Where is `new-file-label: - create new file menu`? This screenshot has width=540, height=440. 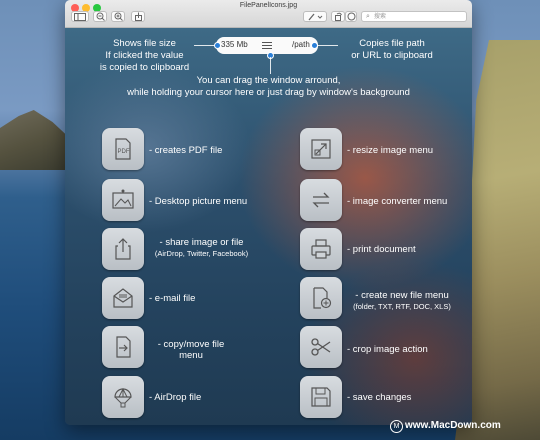
new-file-label: - create new file menu is located at coordinates (402, 295).